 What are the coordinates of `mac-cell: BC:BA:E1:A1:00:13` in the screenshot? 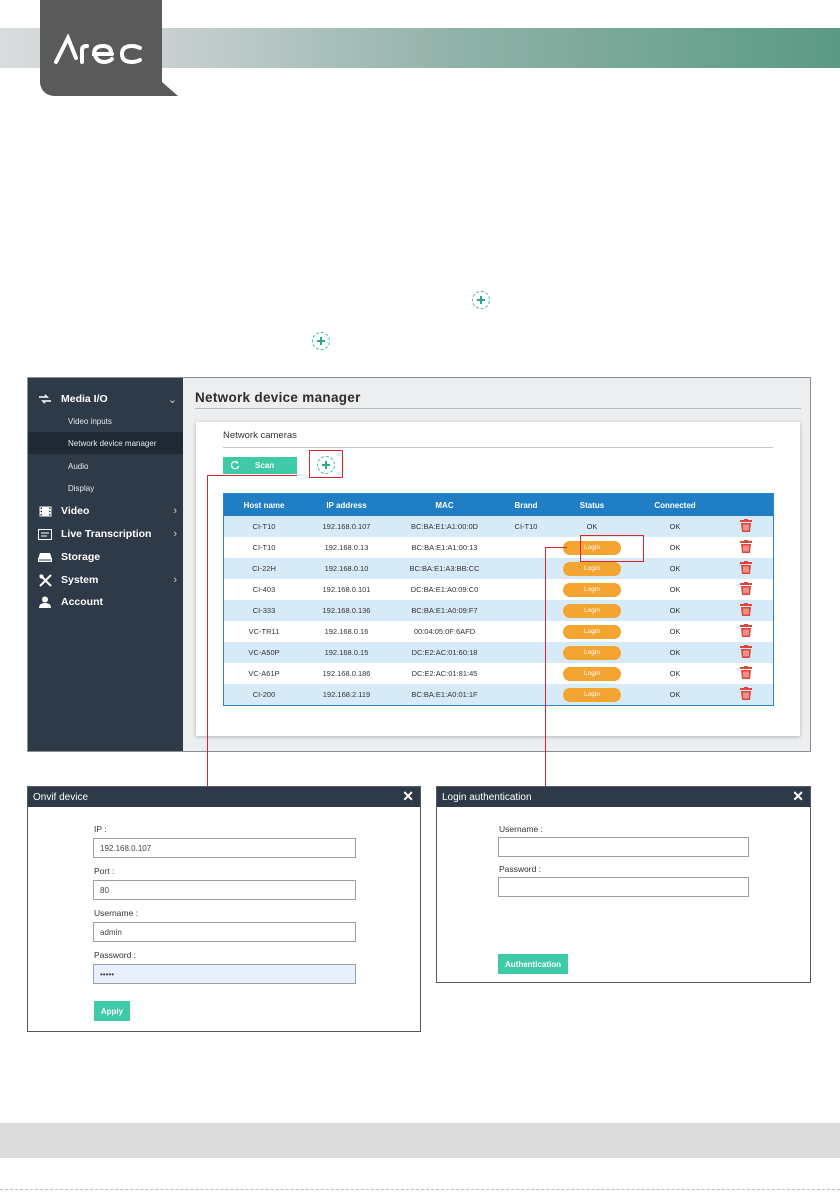 It's located at (444, 547).